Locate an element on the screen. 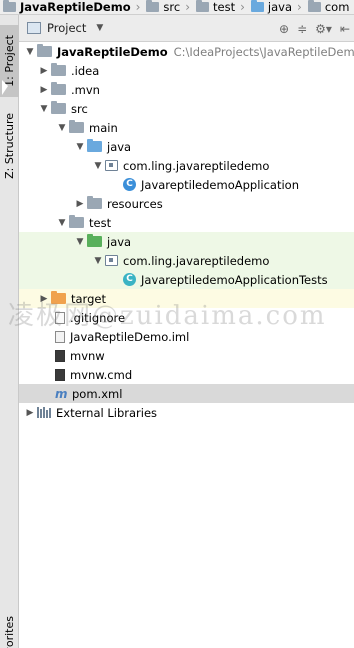 The image size is (354, 648). favorites-tool-button: avorites is located at coordinates (9, 630).